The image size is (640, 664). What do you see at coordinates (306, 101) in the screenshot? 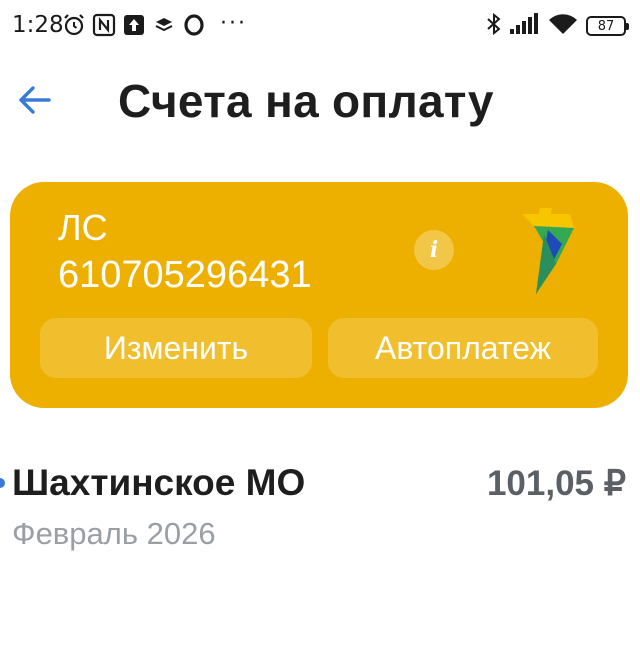
I see `page-title: Счета на оплату` at bounding box center [306, 101].